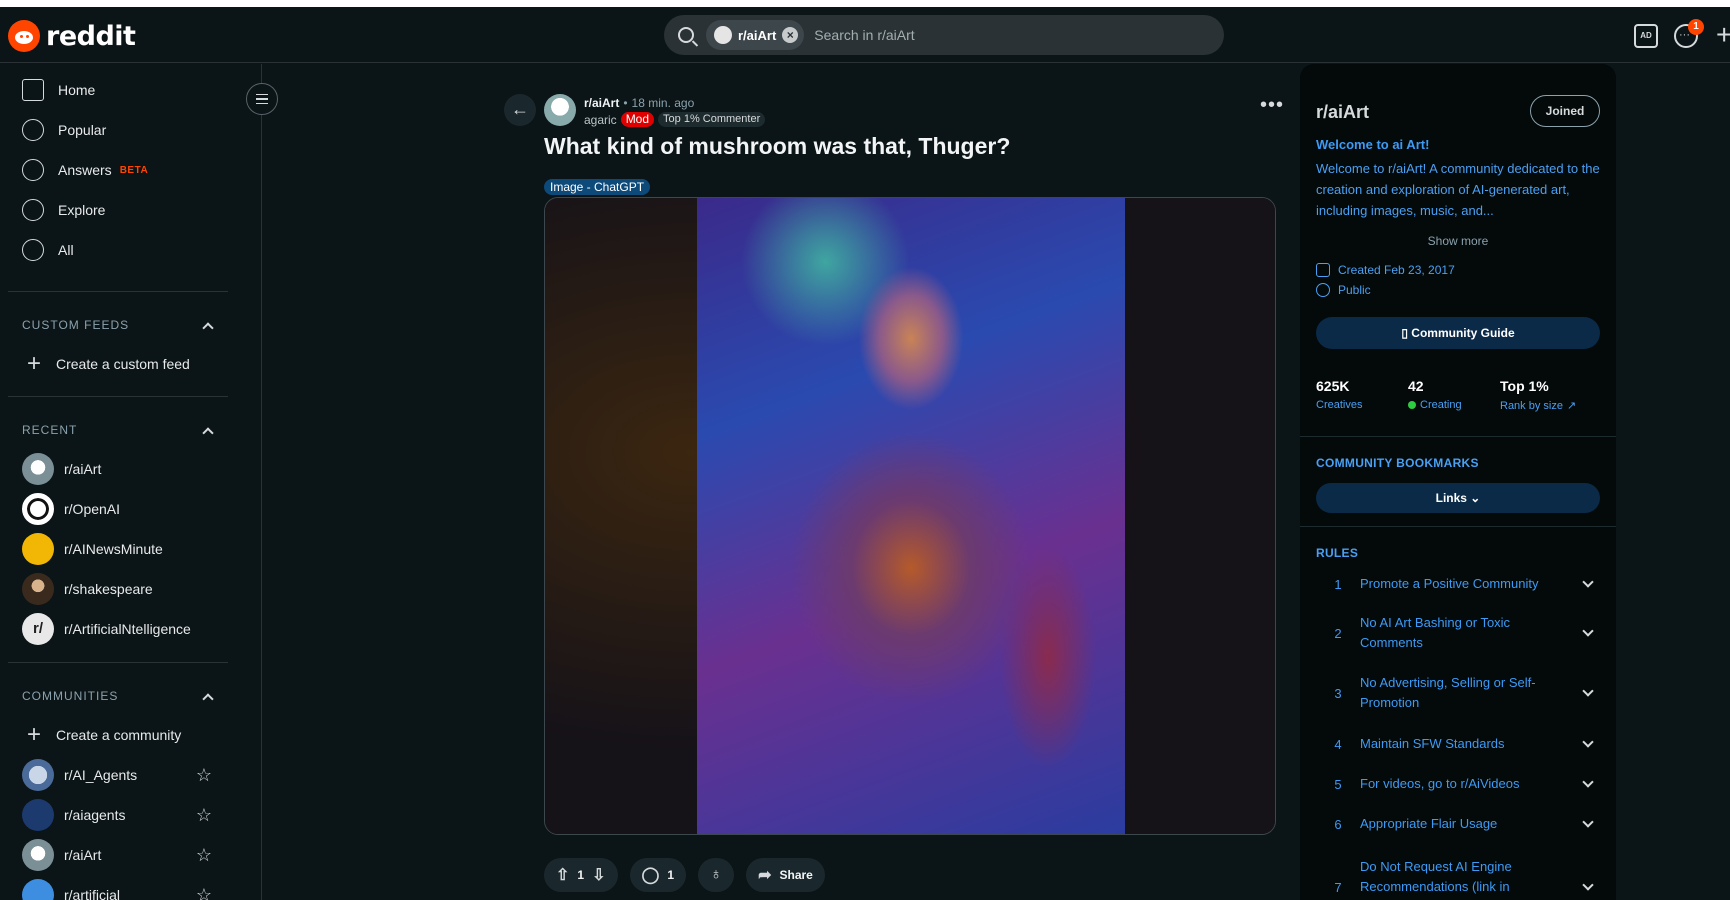  Describe the element at coordinates (72, 36) in the screenshot. I see `reddit-logo: reddit` at that location.